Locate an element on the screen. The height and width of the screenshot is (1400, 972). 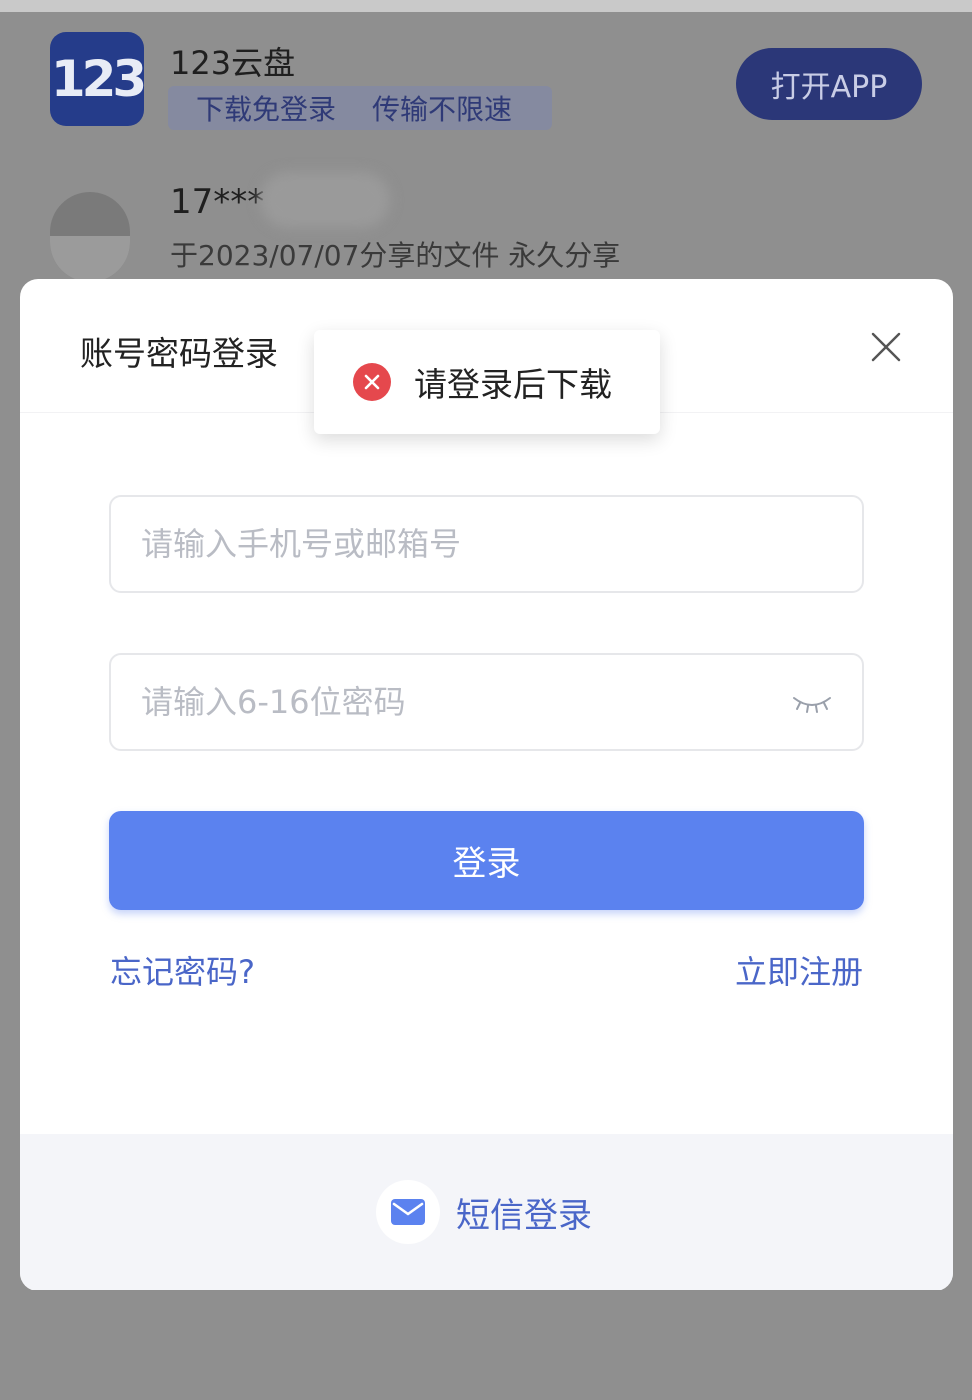
password-field is located at coordinates (486, 702).